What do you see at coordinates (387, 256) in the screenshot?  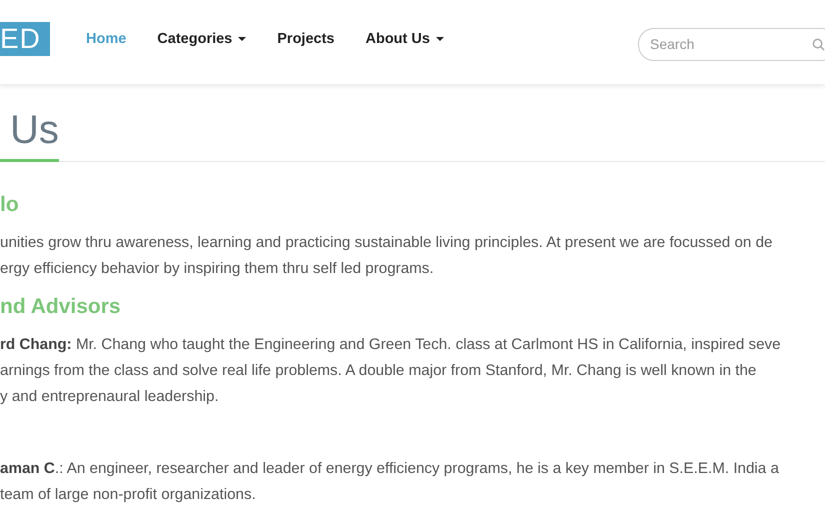 I see `paragraph: unities grow thru awareness, learning and practicing sustainable living principles. At present we are focussed on de ergy efficiency behavior by inspiring them thru self led programs.` at bounding box center [387, 256].